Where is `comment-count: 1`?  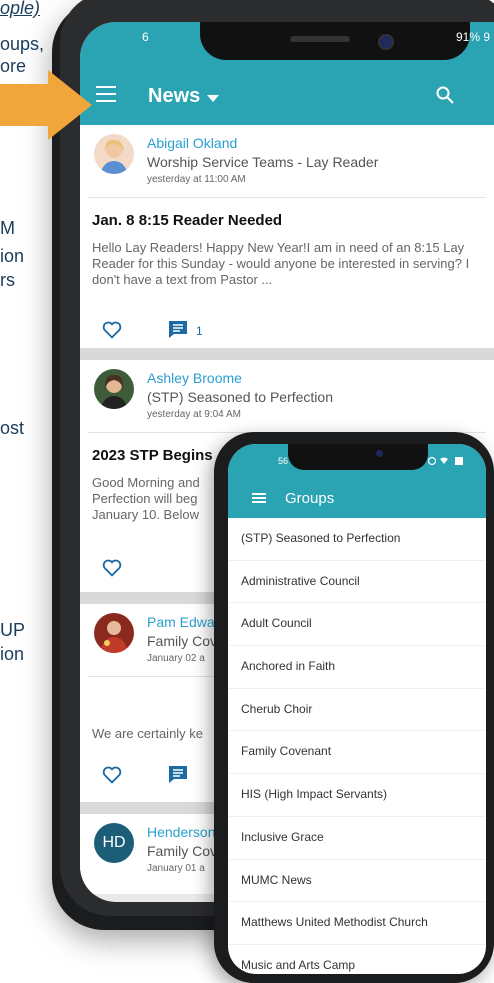
comment-count: 1 is located at coordinates (199, 331).